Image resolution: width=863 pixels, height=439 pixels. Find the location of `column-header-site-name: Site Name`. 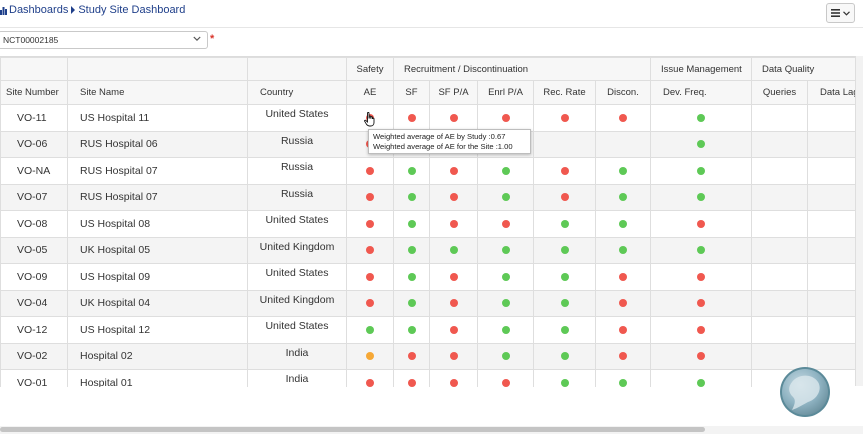

column-header-site-name: Site Name is located at coordinates (157, 92).